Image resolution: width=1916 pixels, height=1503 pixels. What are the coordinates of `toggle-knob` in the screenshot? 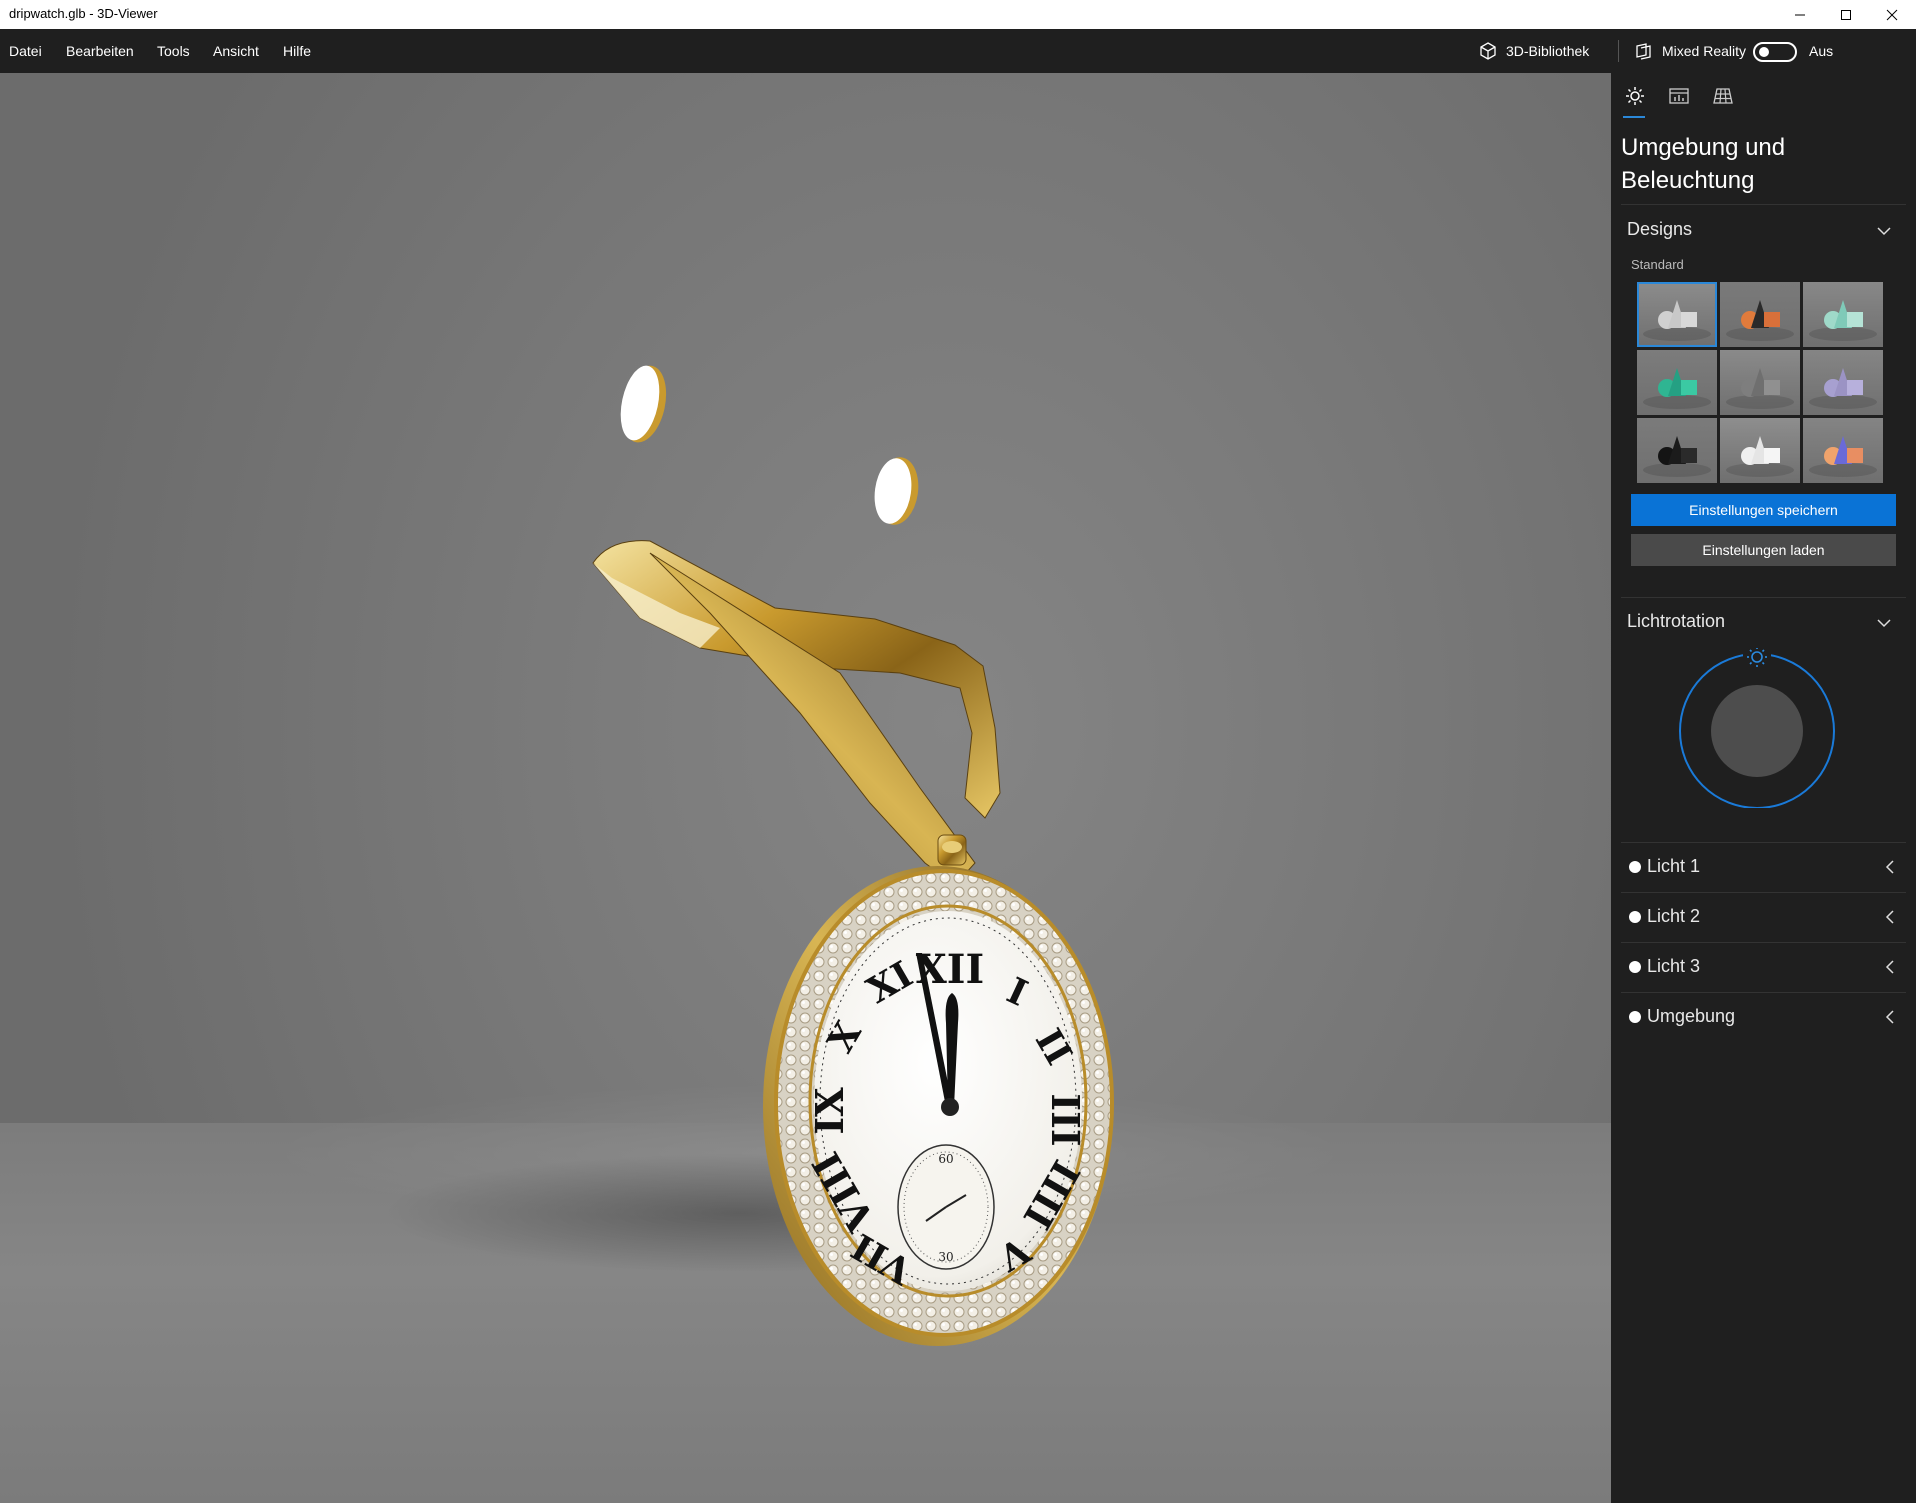 It's located at (1764, 52).